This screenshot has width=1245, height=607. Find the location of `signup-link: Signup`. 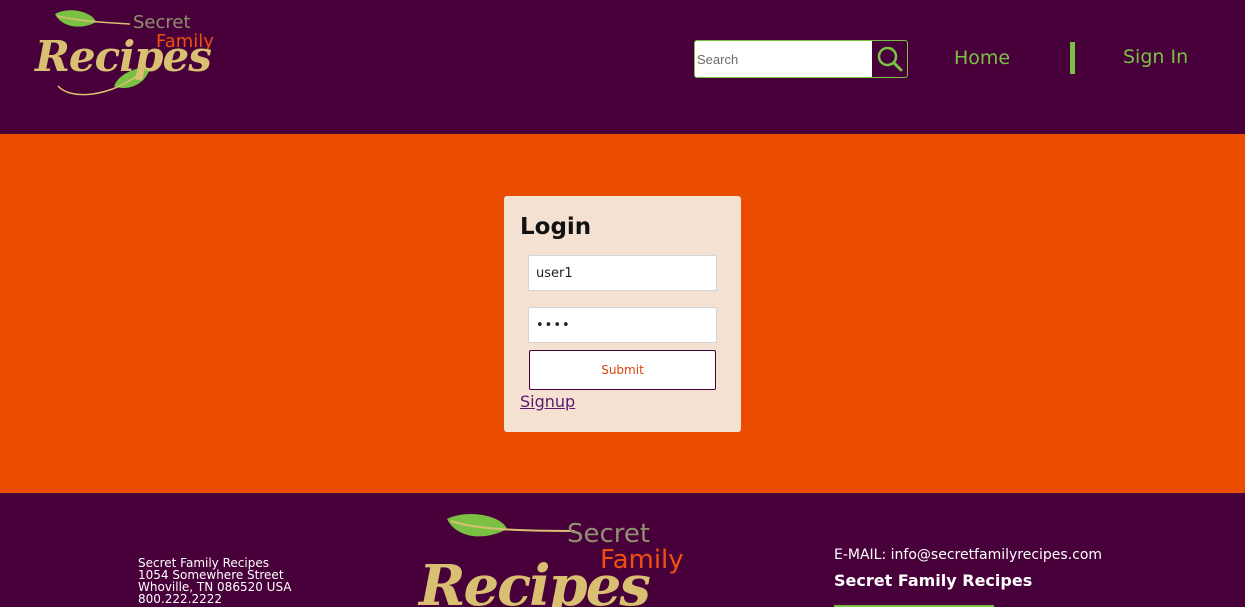

signup-link: Signup is located at coordinates (547, 401).